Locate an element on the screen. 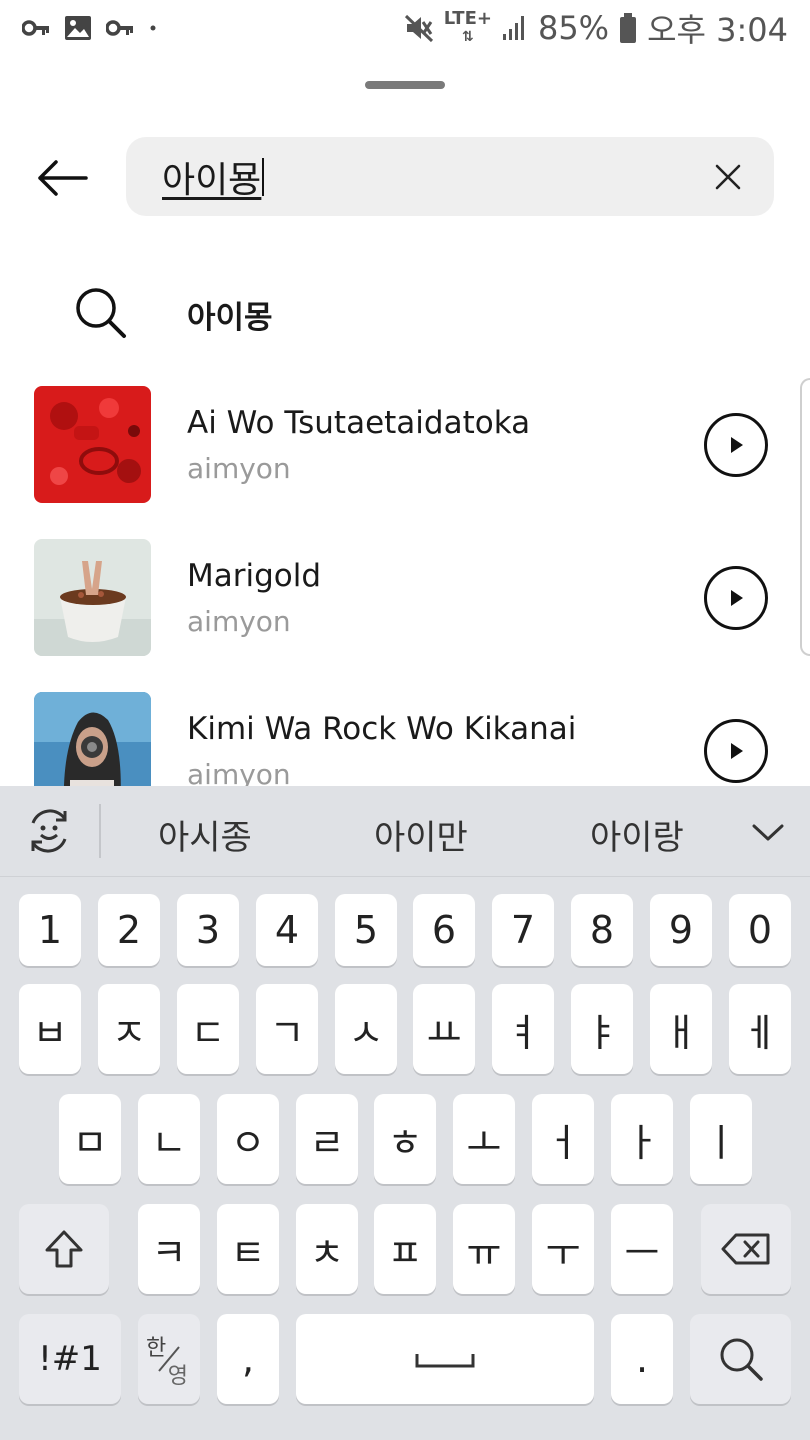 Image resolution: width=810 pixels, height=1440 pixels. emoji-switch-button is located at coordinates (49, 831).